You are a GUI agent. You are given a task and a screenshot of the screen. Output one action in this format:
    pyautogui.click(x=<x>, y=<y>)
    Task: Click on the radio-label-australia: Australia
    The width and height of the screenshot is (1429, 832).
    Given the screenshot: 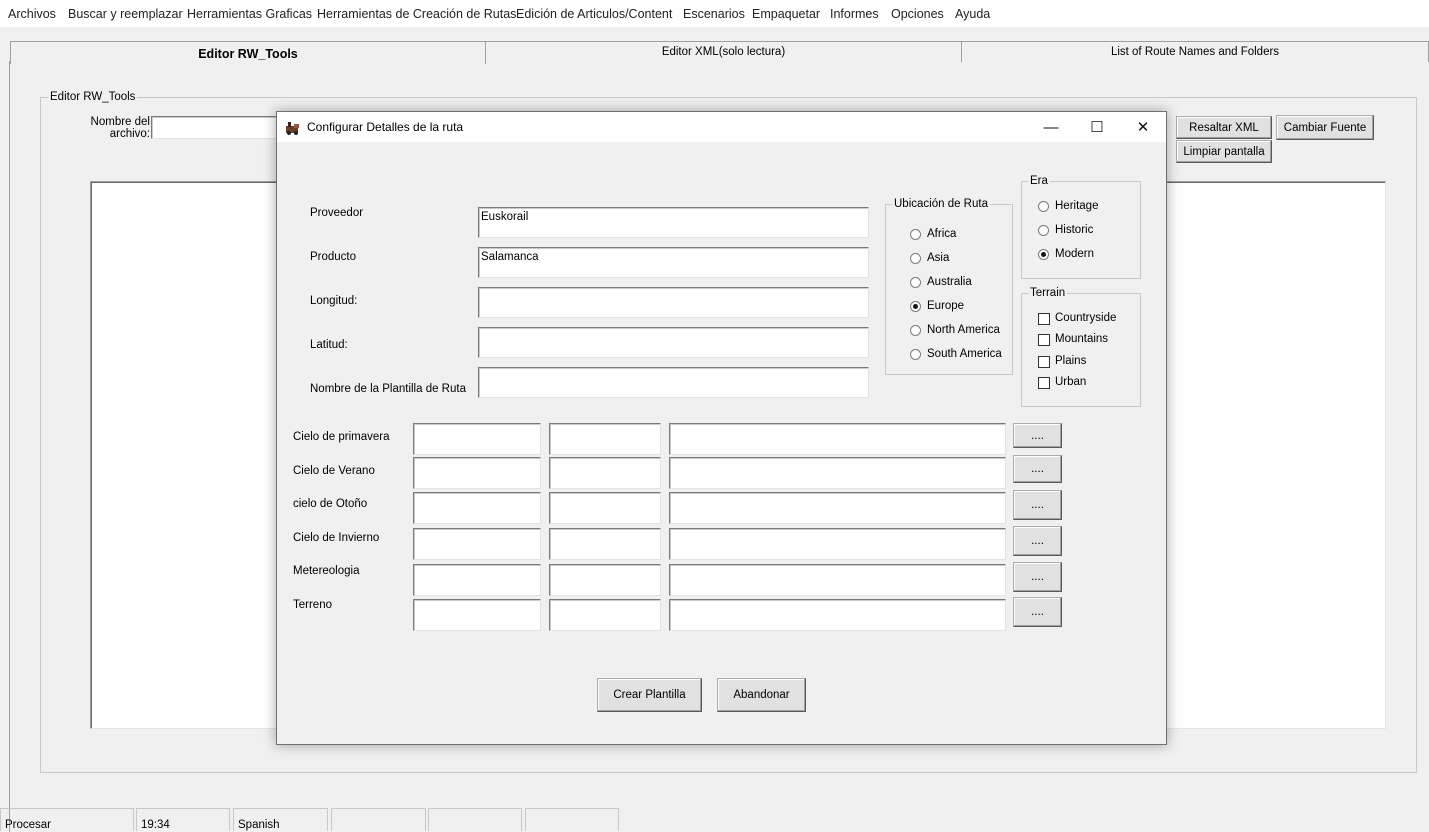 What is the action you would take?
    pyautogui.click(x=949, y=282)
    